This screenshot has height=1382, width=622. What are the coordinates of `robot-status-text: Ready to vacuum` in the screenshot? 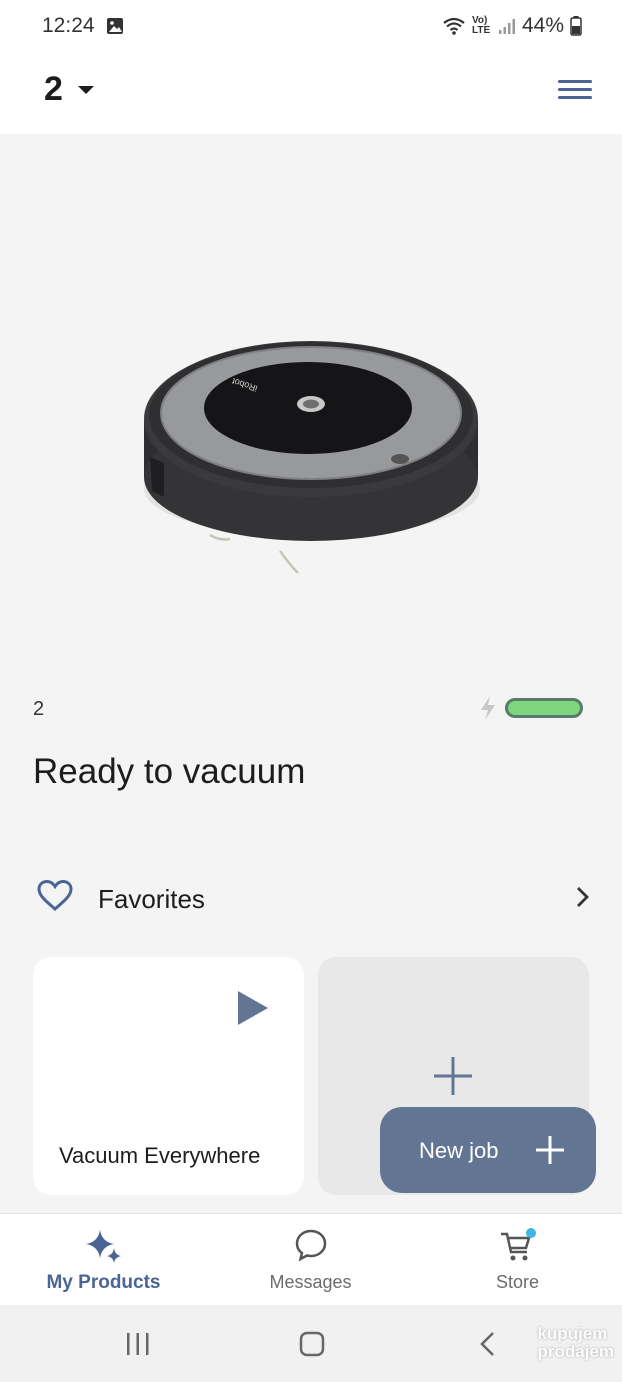 It's located at (169, 771).